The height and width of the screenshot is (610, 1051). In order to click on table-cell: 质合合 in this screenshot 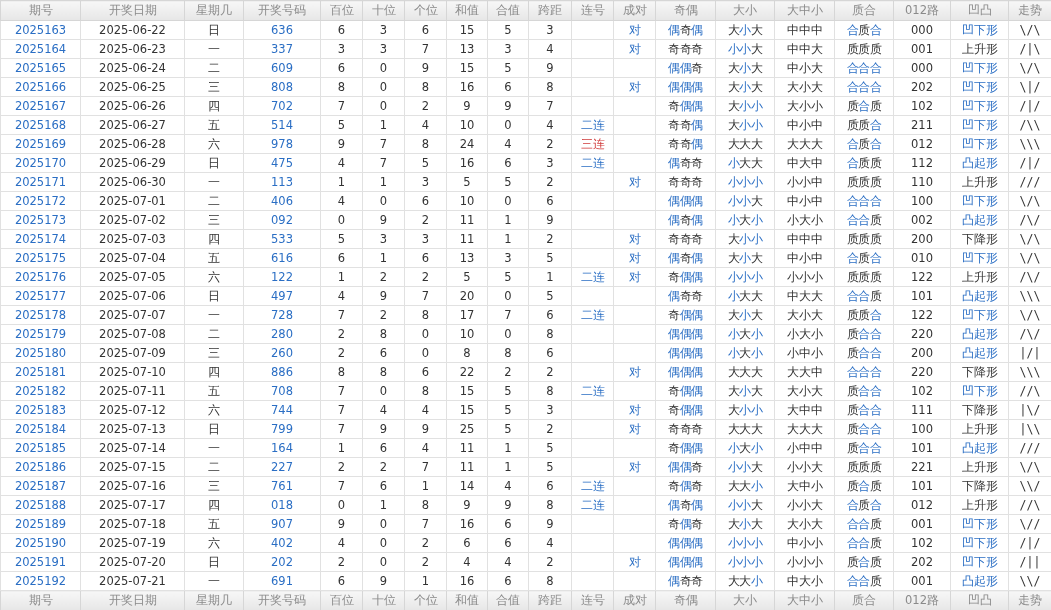, I will do `click(864, 410)`.